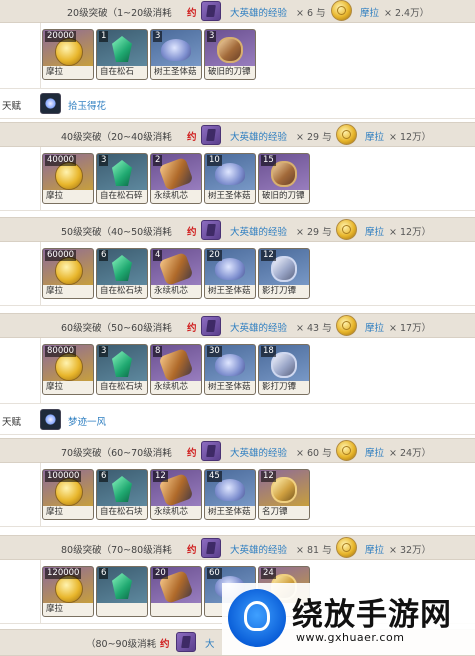 This screenshot has width=475, height=656. What do you see at coordinates (230, 512) in the screenshot?
I see `material-name: 树王圣体菇` at bounding box center [230, 512].